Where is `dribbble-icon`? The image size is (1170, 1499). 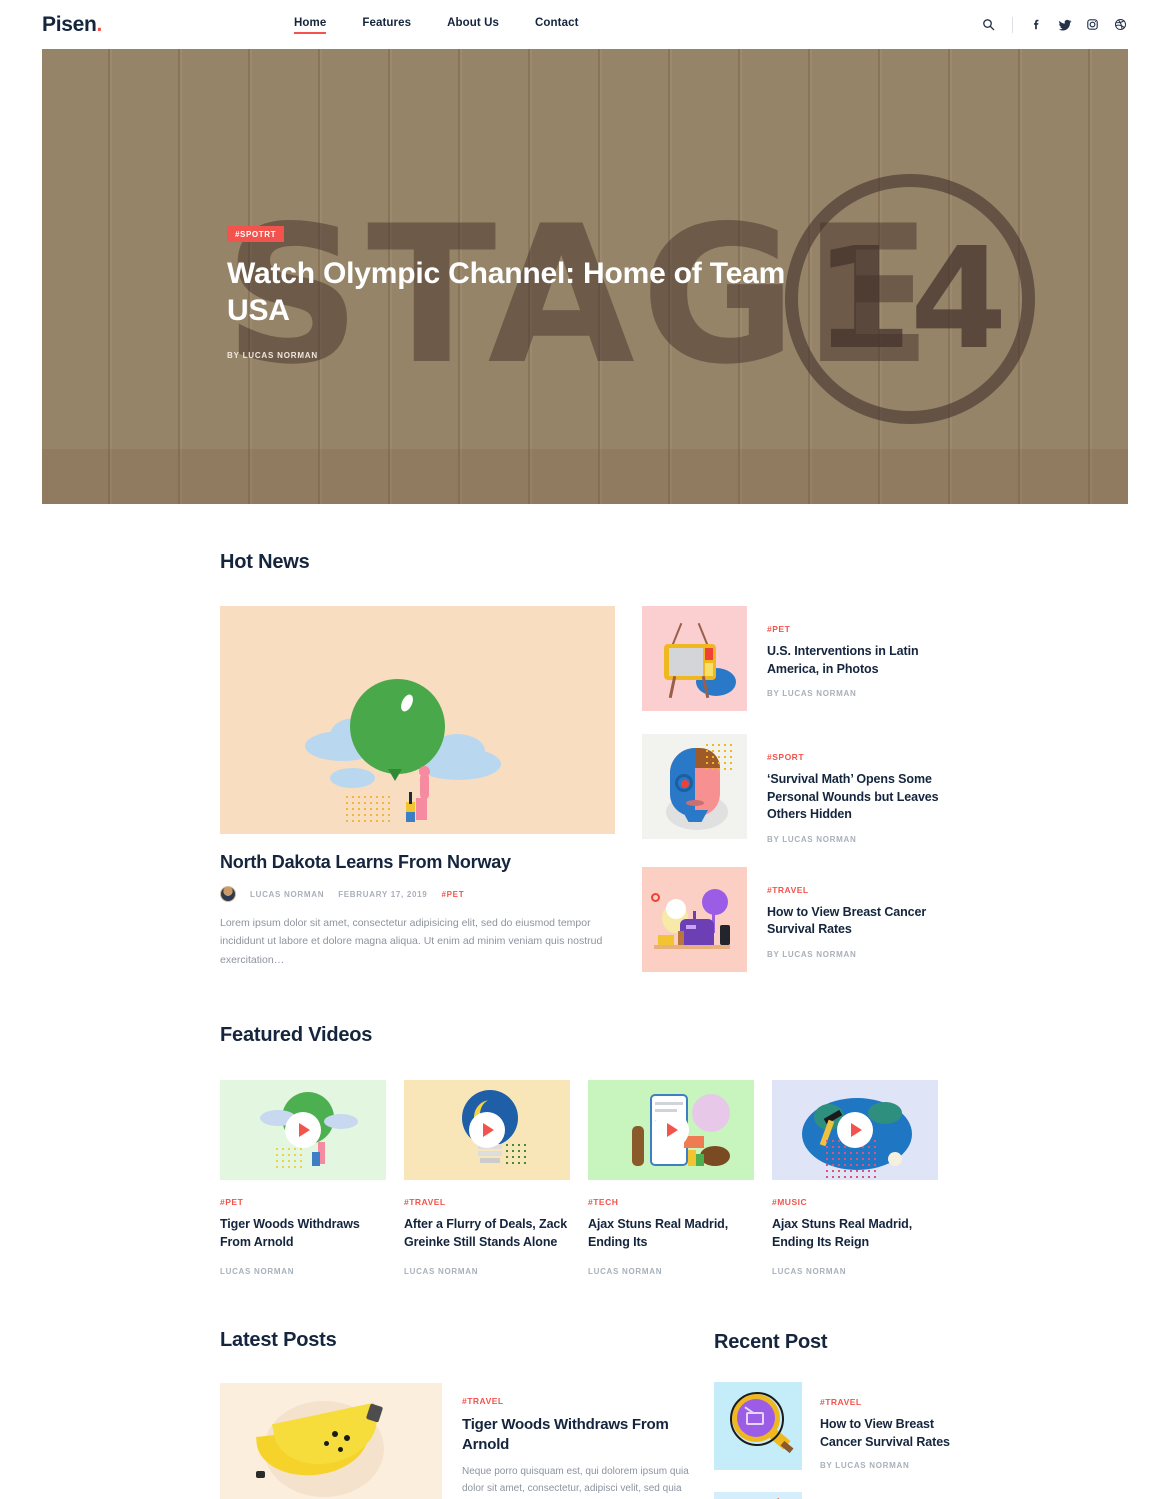 dribbble-icon is located at coordinates (1120, 24).